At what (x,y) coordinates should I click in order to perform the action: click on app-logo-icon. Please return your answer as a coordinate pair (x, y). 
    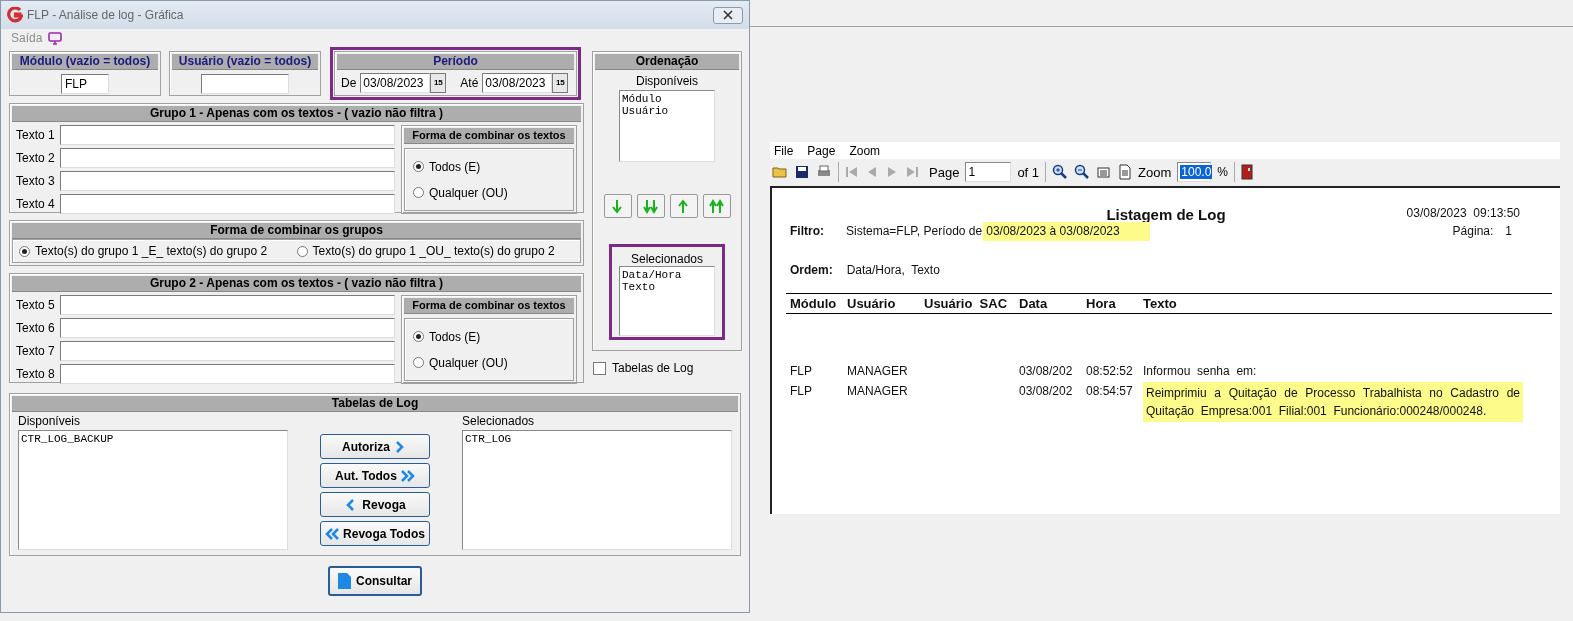
    Looking at the image, I should click on (15, 15).